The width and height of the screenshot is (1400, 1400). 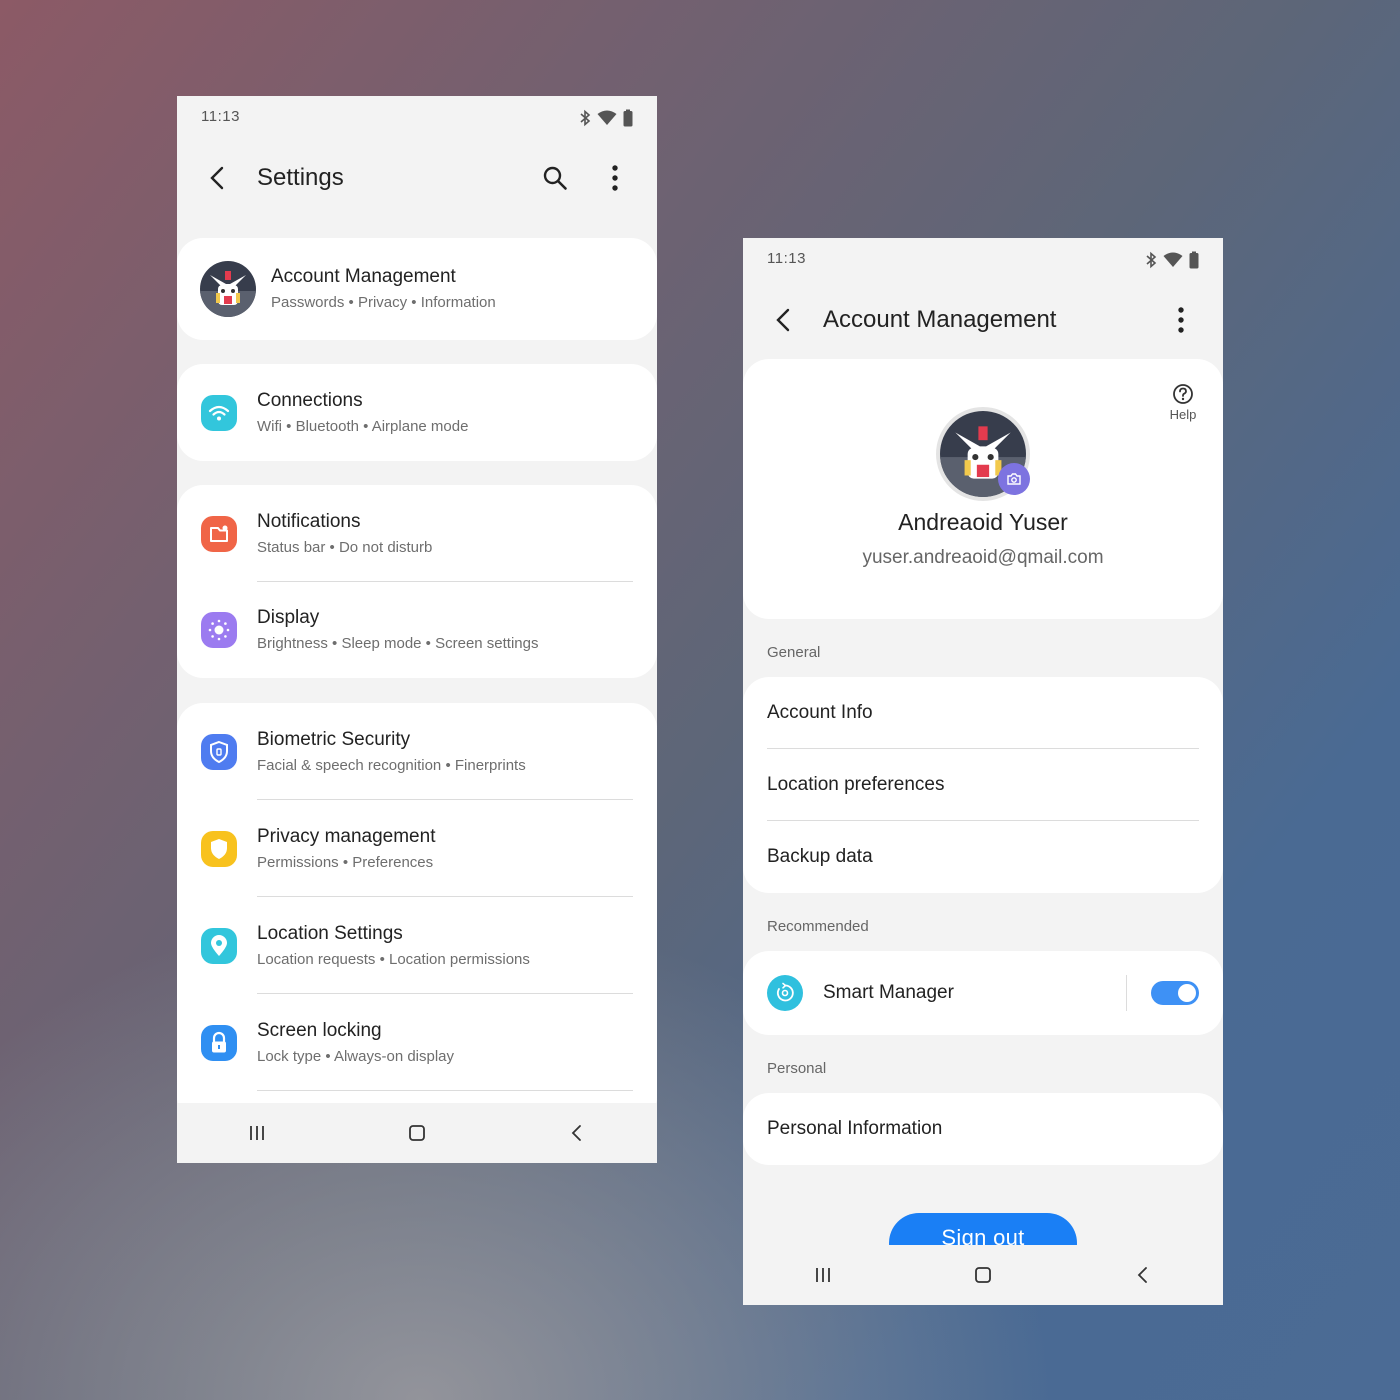 What do you see at coordinates (219, 751) in the screenshot?
I see `shield-icon` at bounding box center [219, 751].